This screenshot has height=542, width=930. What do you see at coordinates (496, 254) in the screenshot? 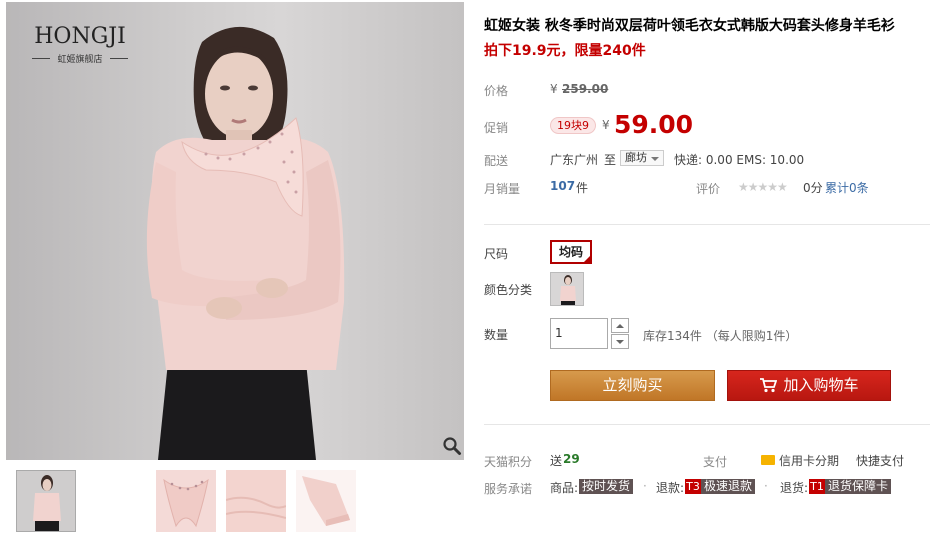
I see `size-label: 尺码` at bounding box center [496, 254].